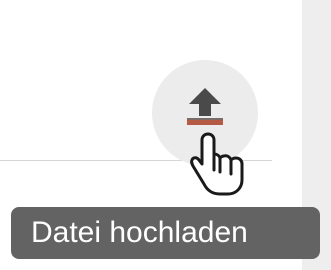 The width and height of the screenshot is (331, 270). I want to click on tooltip-text: Datei hochladen, so click(139, 232).